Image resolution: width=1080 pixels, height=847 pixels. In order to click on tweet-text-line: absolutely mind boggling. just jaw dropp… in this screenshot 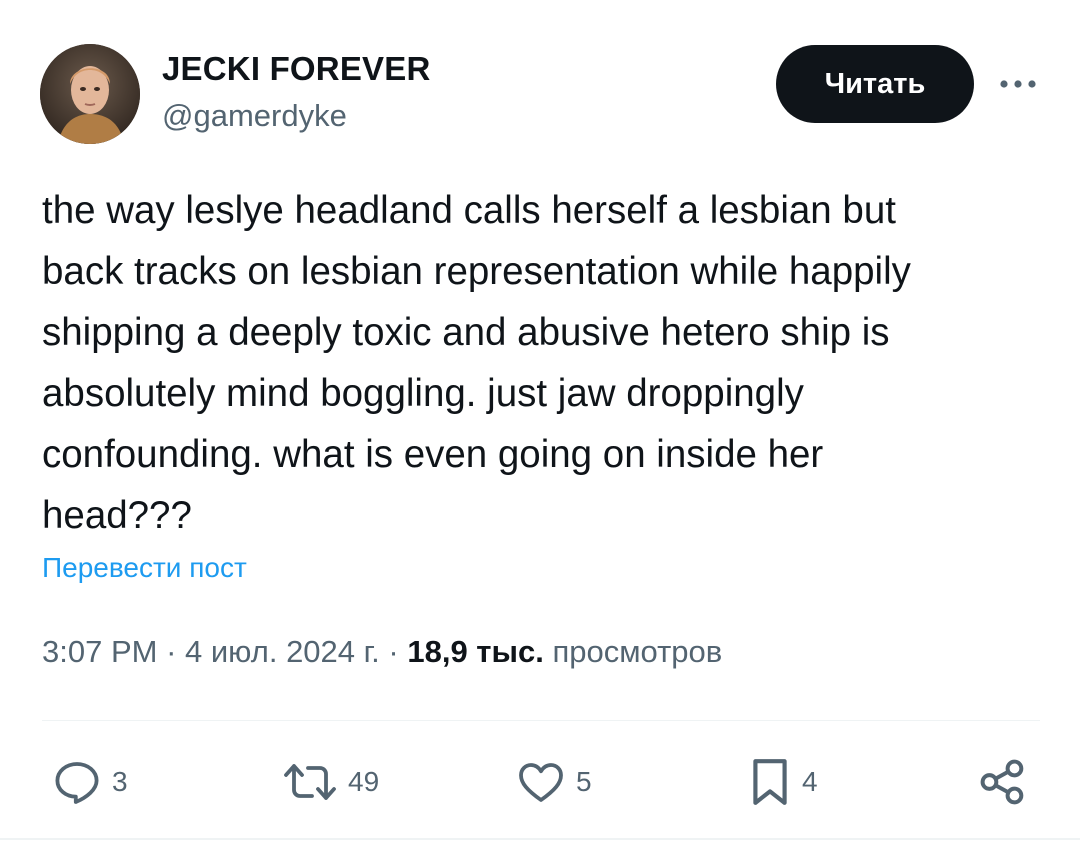, I will do `click(423, 393)`.